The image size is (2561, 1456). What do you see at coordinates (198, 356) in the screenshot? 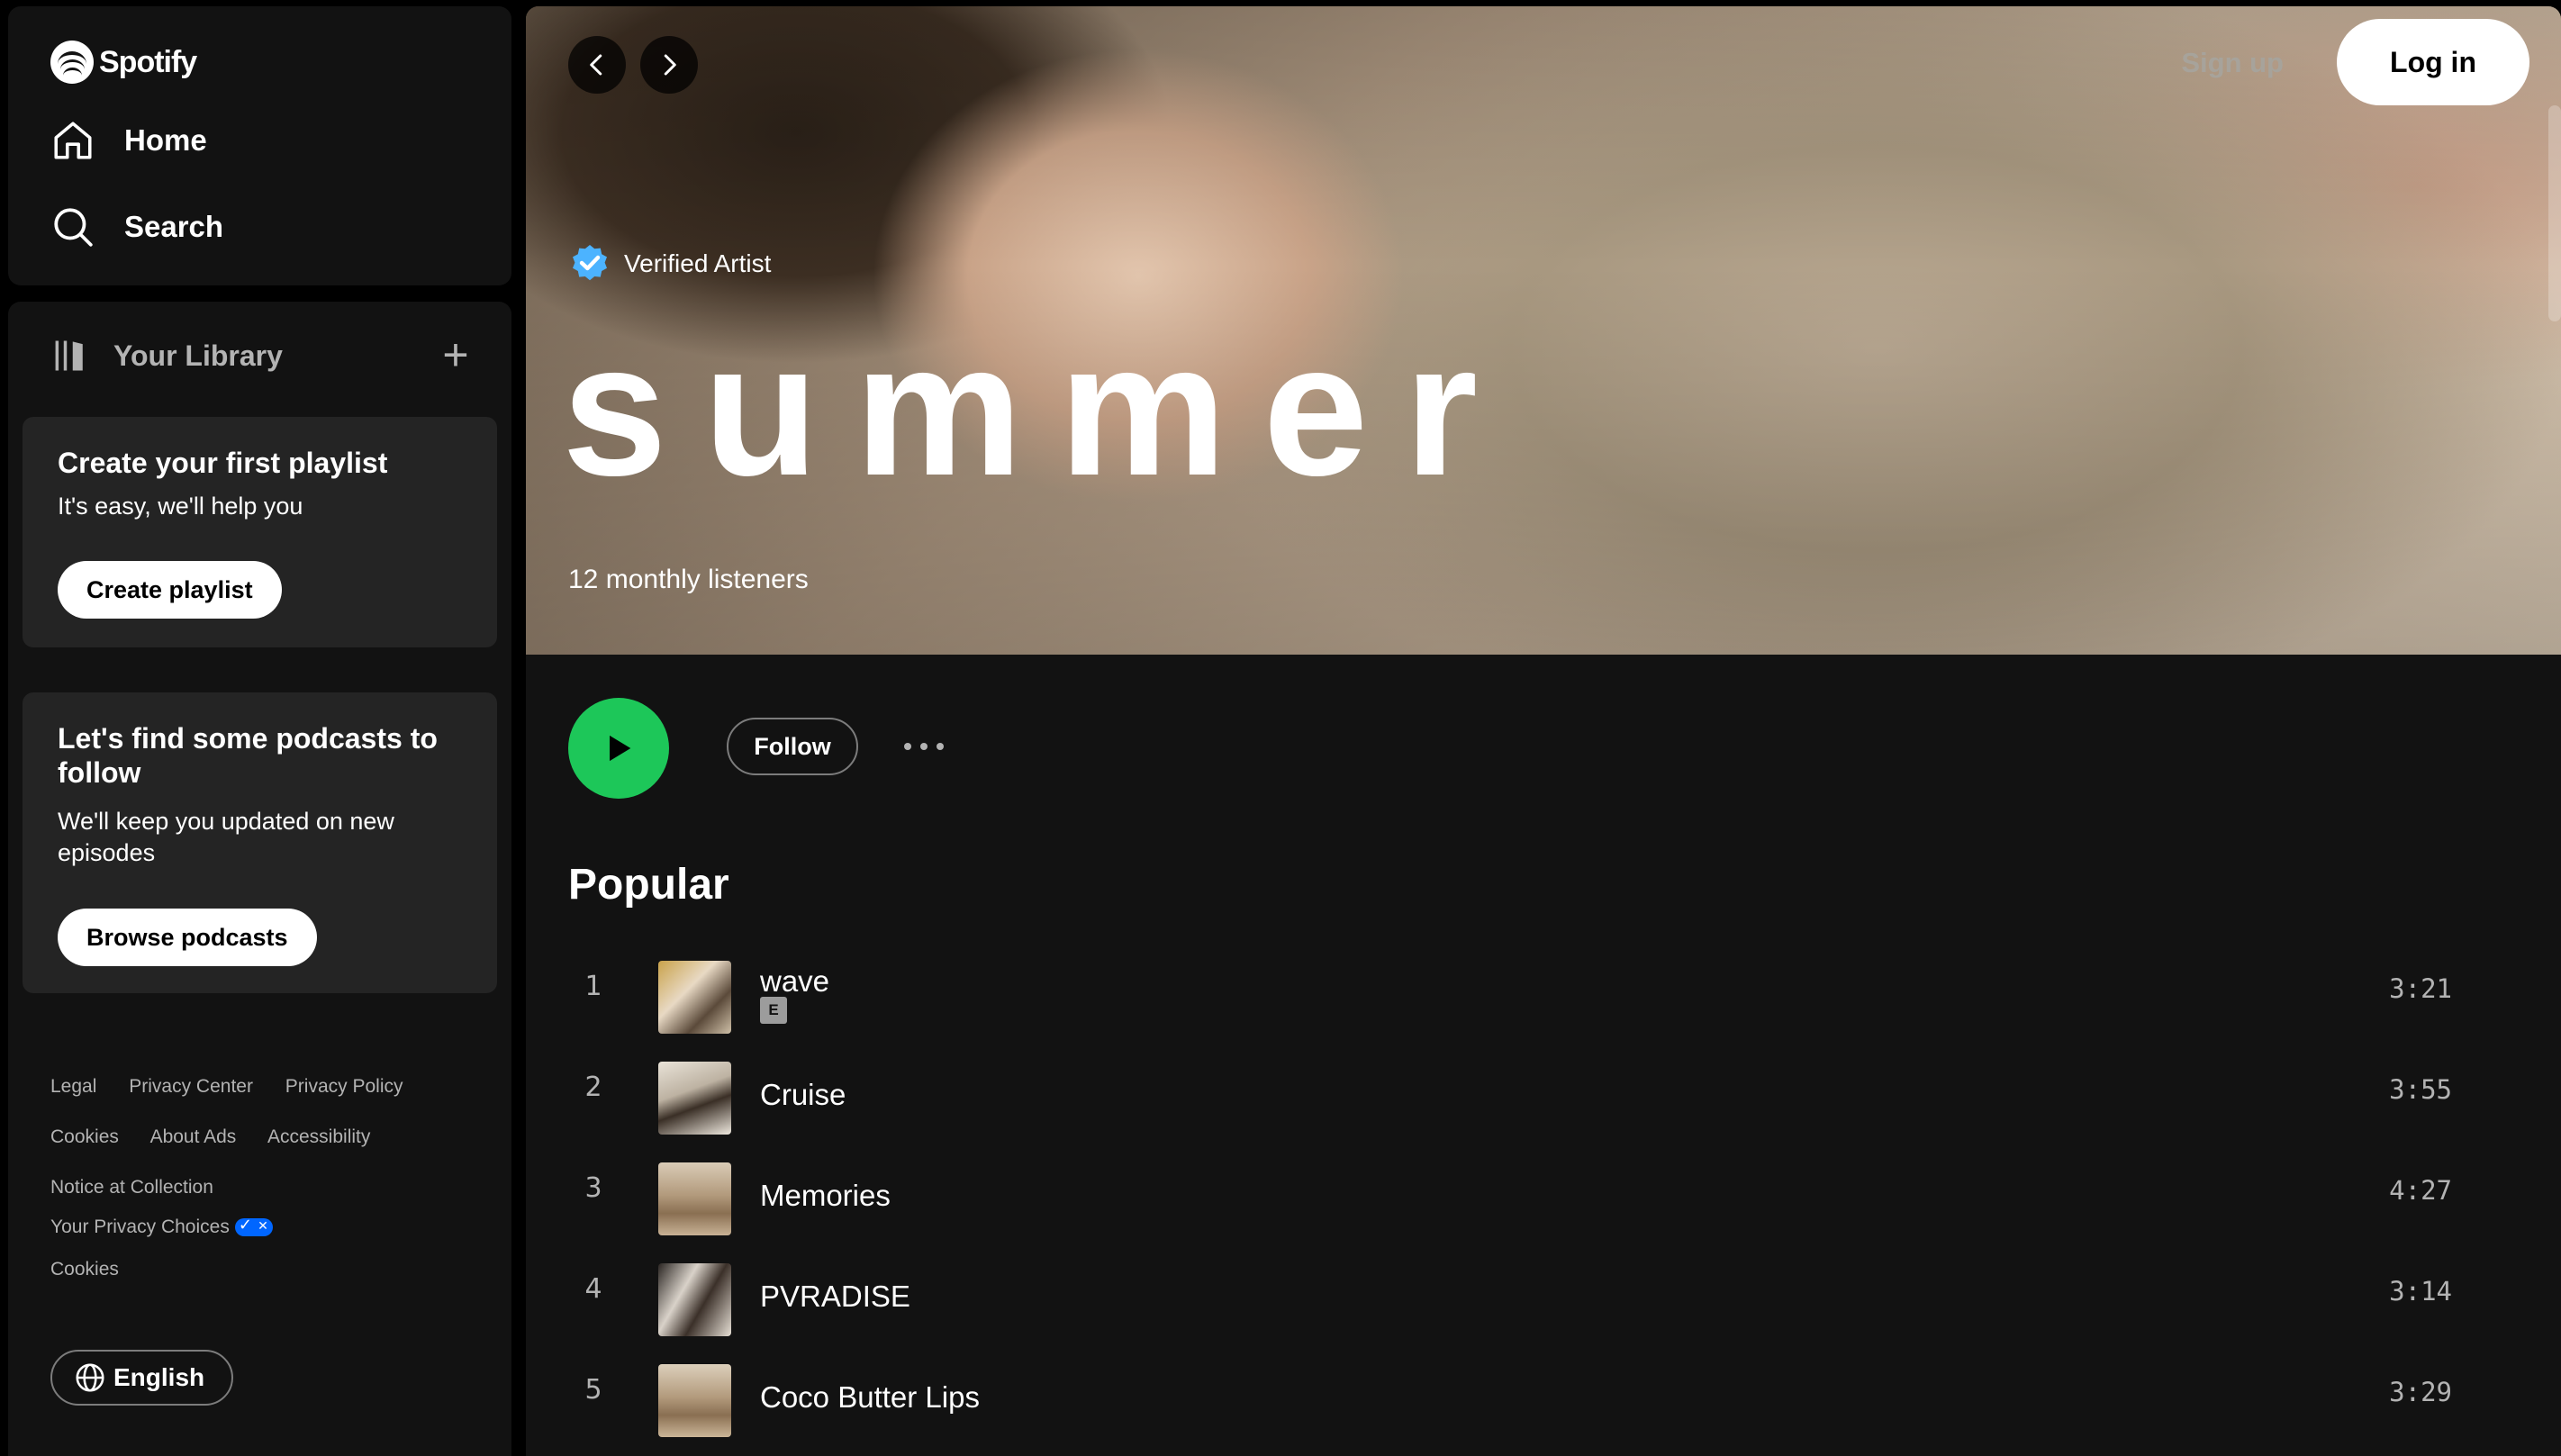
I see `library-title: Your Library` at bounding box center [198, 356].